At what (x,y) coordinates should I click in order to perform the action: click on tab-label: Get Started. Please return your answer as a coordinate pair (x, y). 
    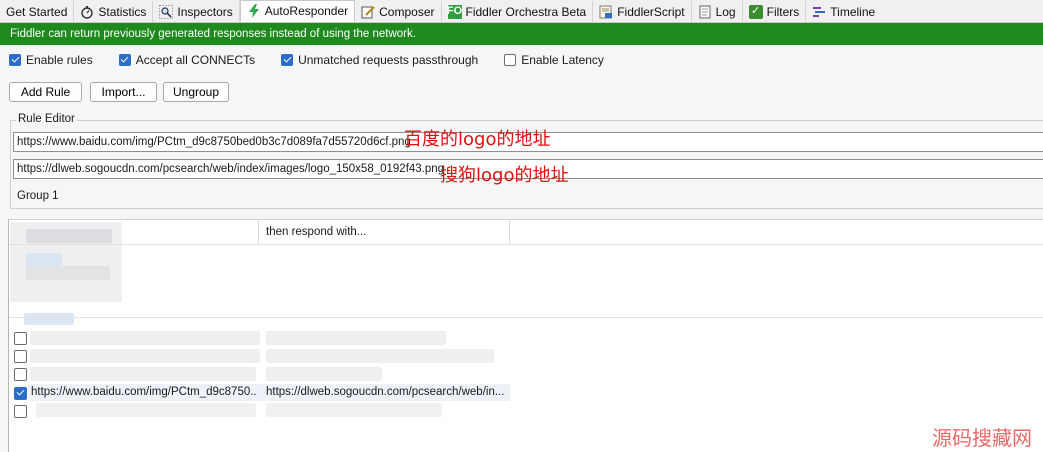
    Looking at the image, I should click on (37, 11).